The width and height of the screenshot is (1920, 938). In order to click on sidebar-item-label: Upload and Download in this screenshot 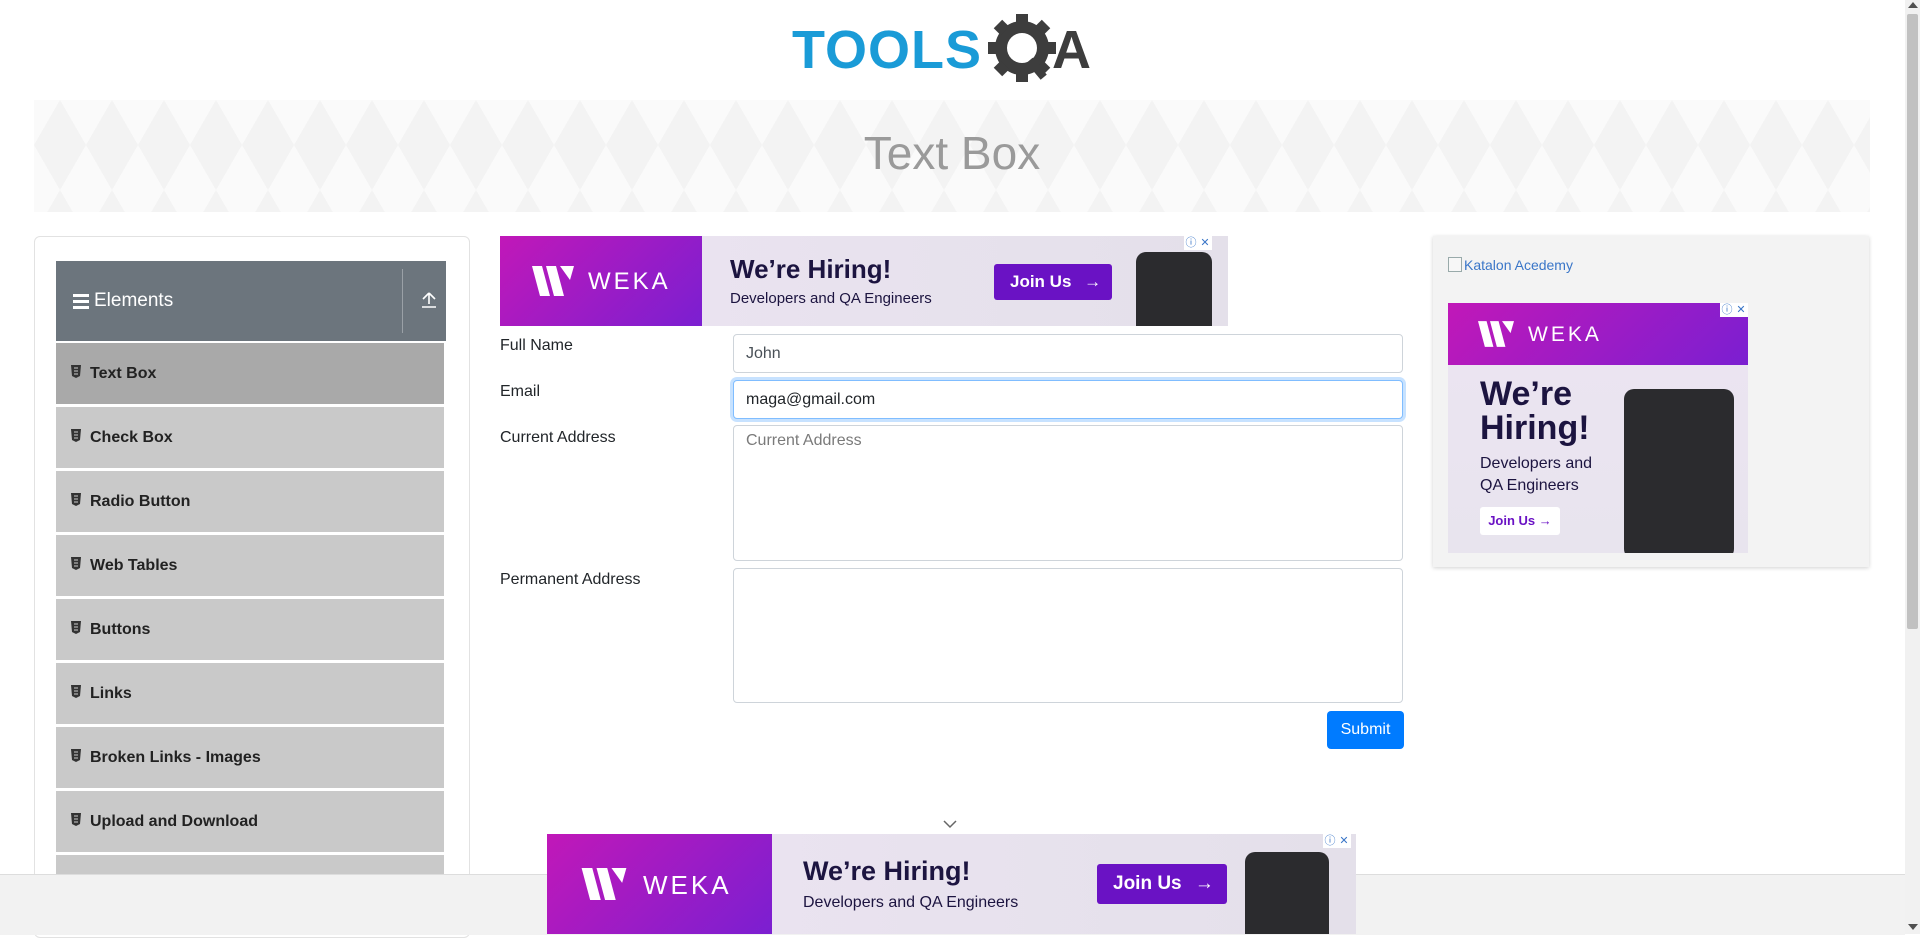, I will do `click(174, 821)`.